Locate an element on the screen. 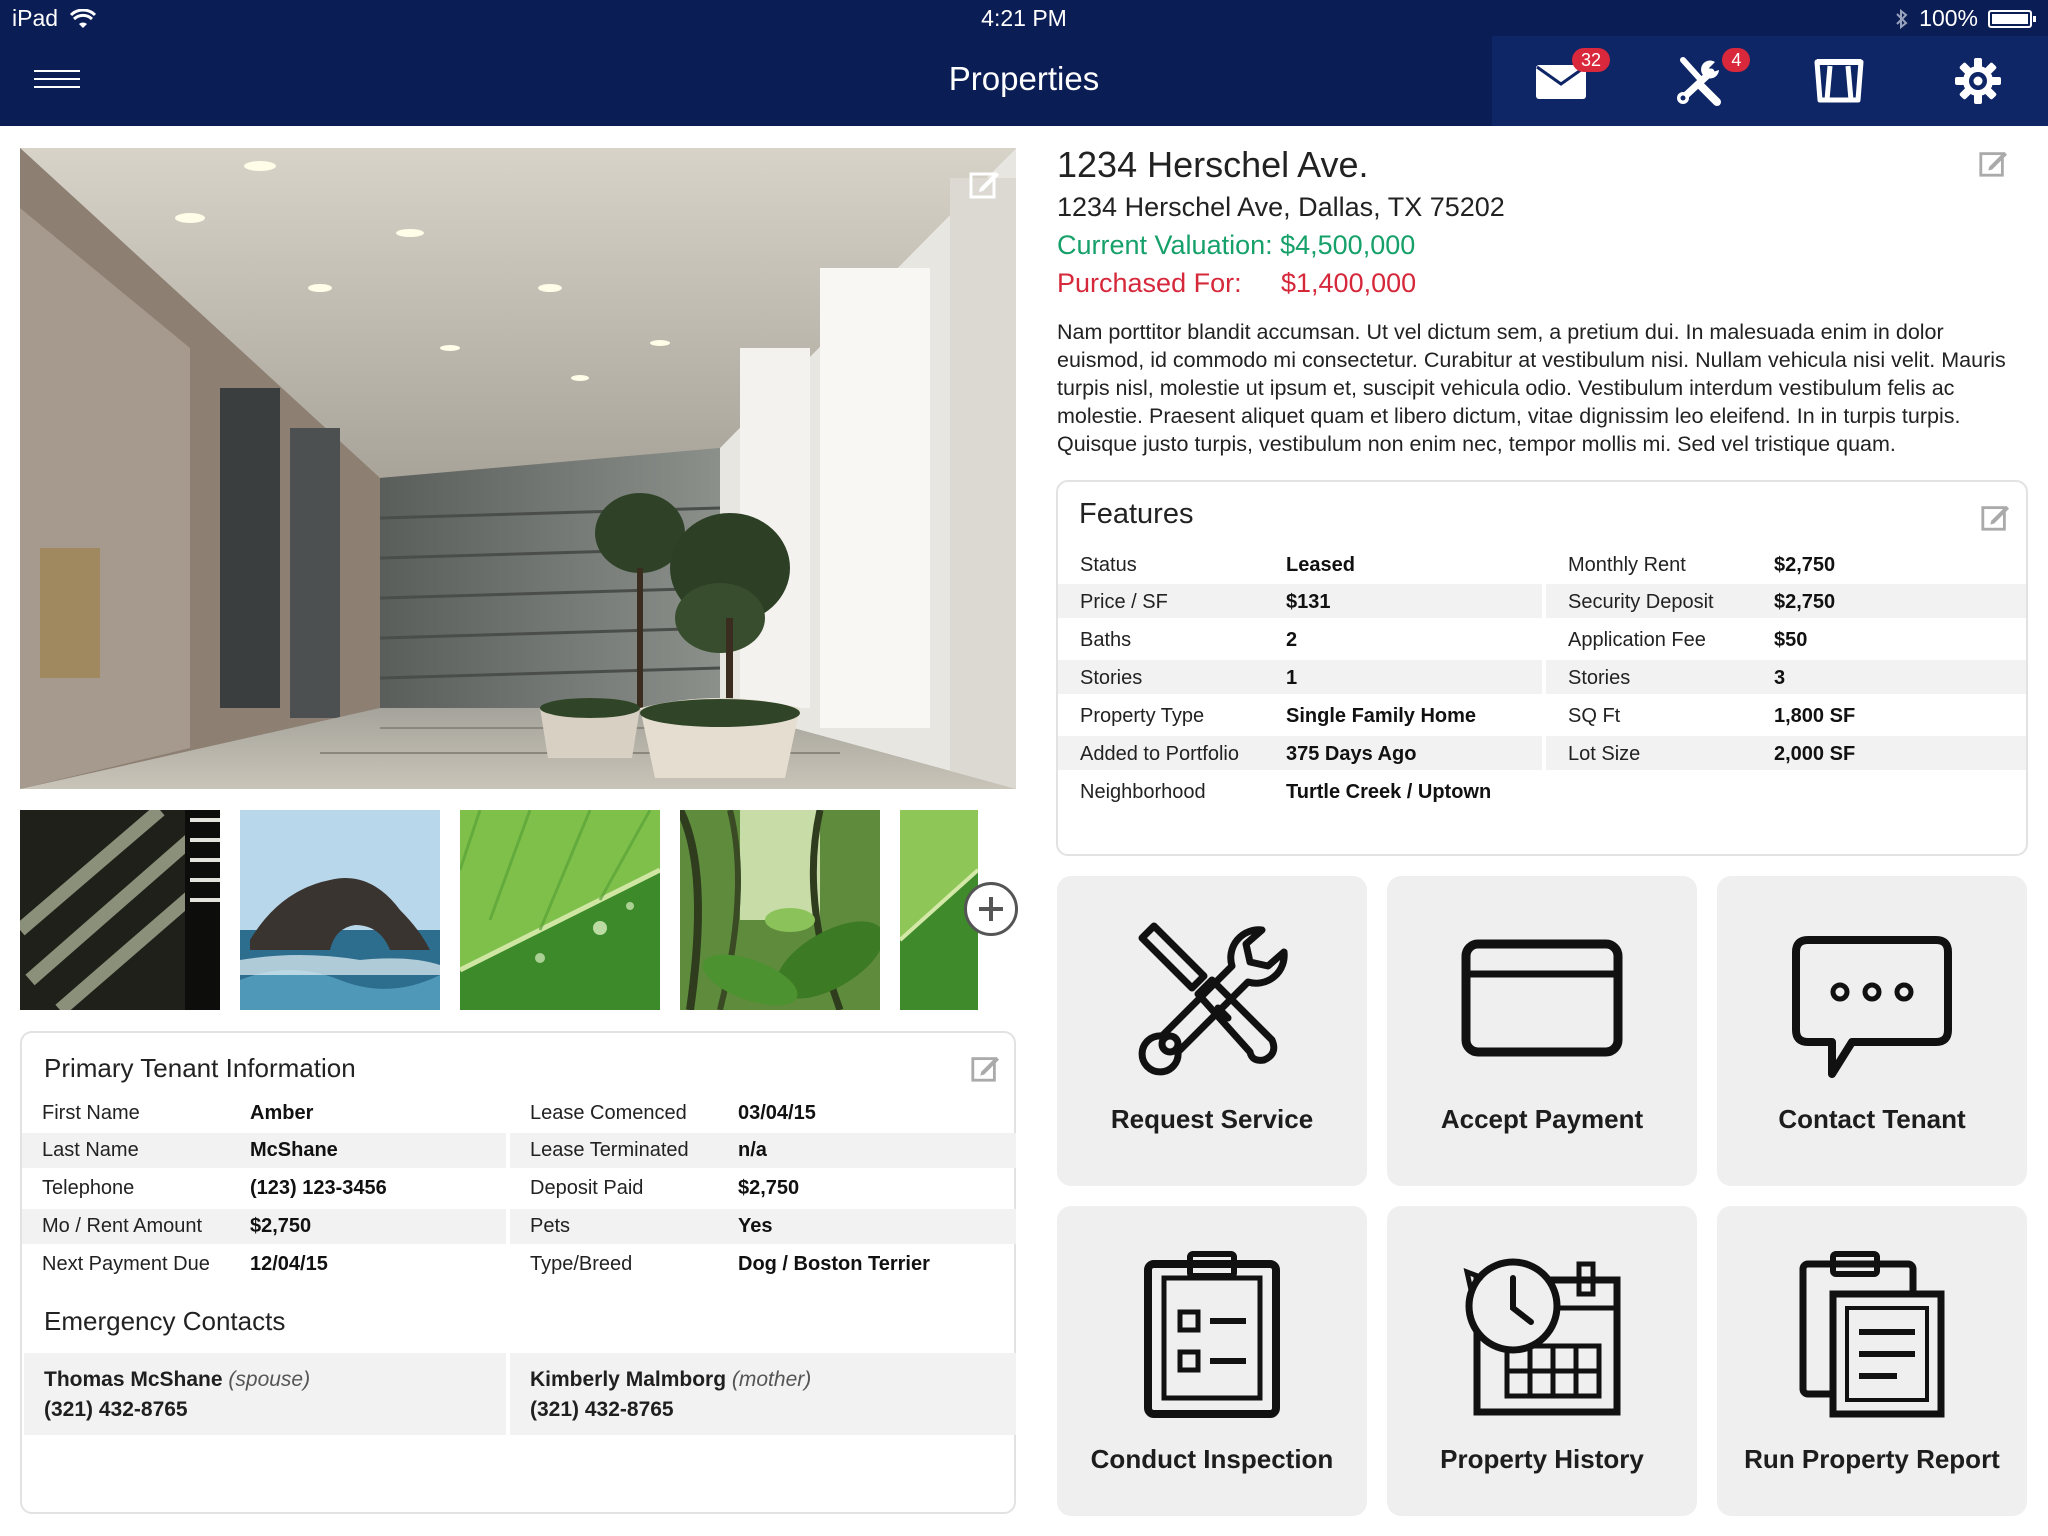  plus-icon is located at coordinates (991, 909).